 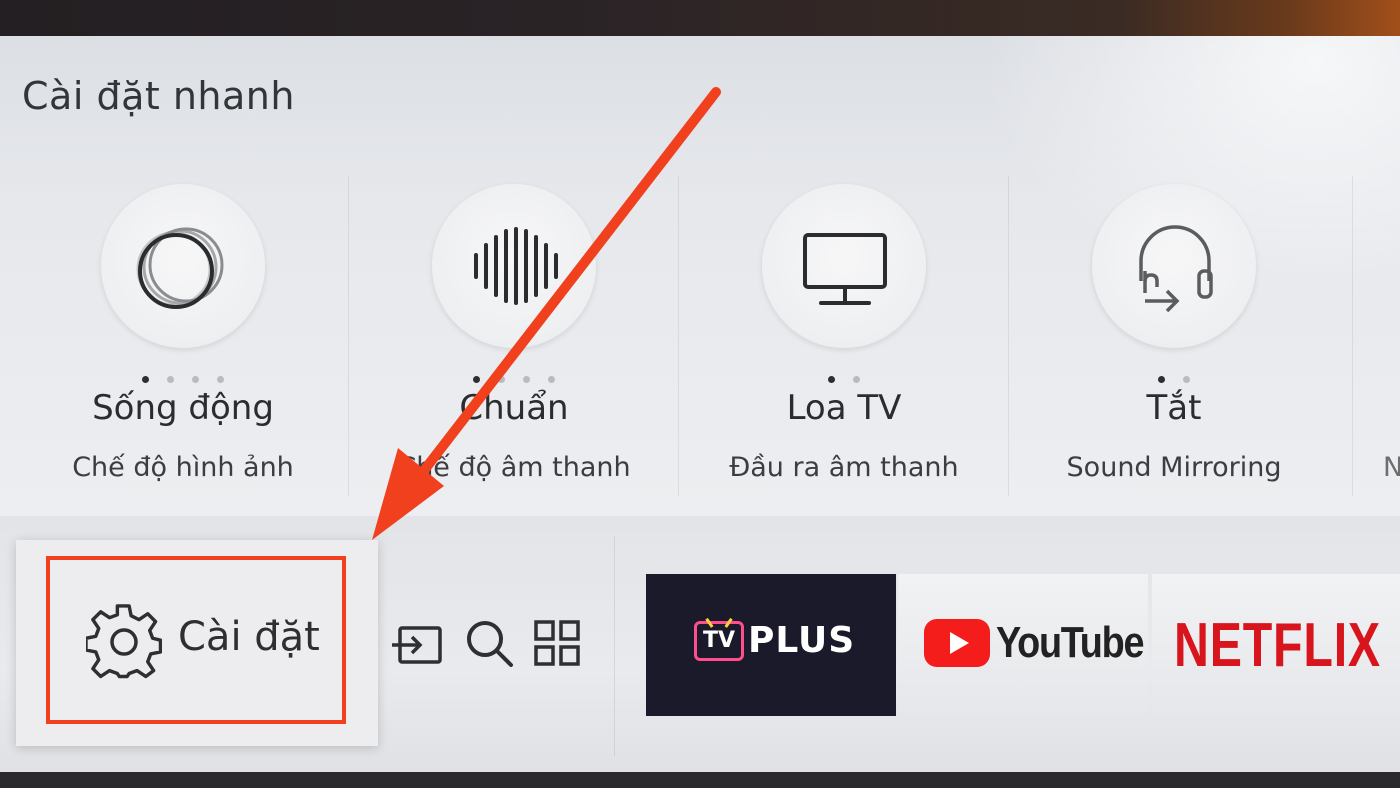 What do you see at coordinates (1070, 642) in the screenshot?
I see `youtube-wordmark: YouTube` at bounding box center [1070, 642].